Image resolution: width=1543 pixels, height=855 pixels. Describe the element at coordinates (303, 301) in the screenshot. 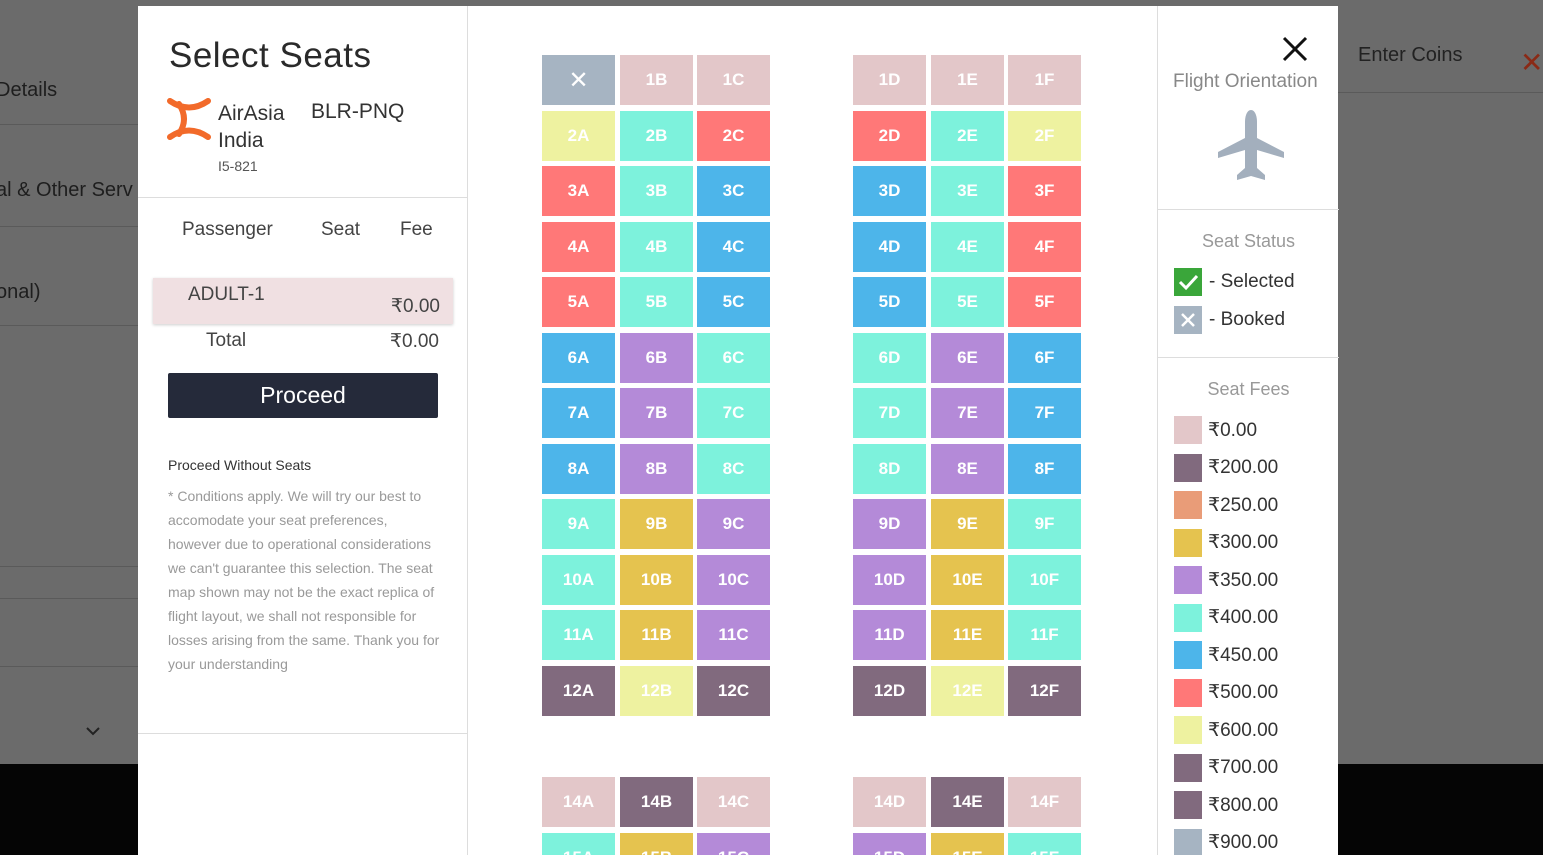

I see `passenger-row: ADULT-1 ₹0.00` at that location.